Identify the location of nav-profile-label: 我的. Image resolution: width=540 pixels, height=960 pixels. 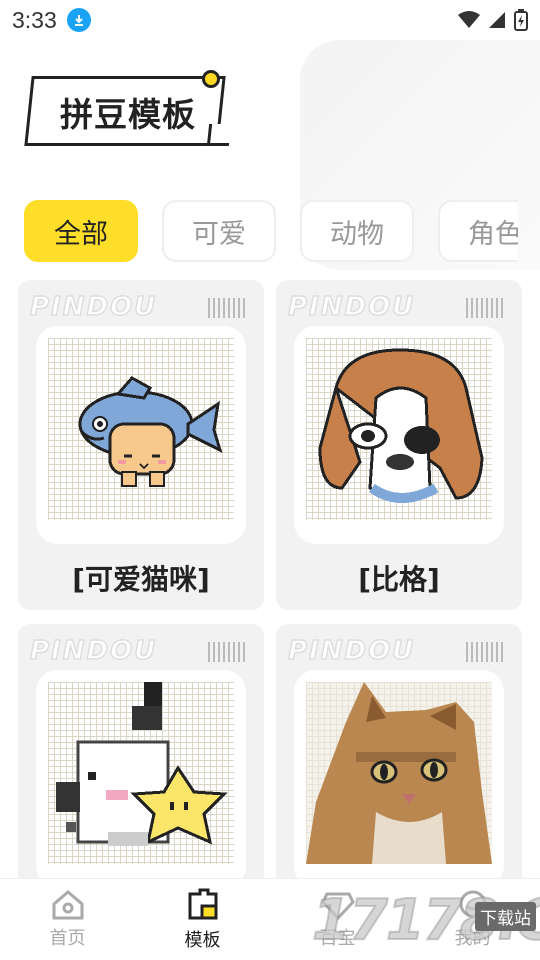
(472, 938).